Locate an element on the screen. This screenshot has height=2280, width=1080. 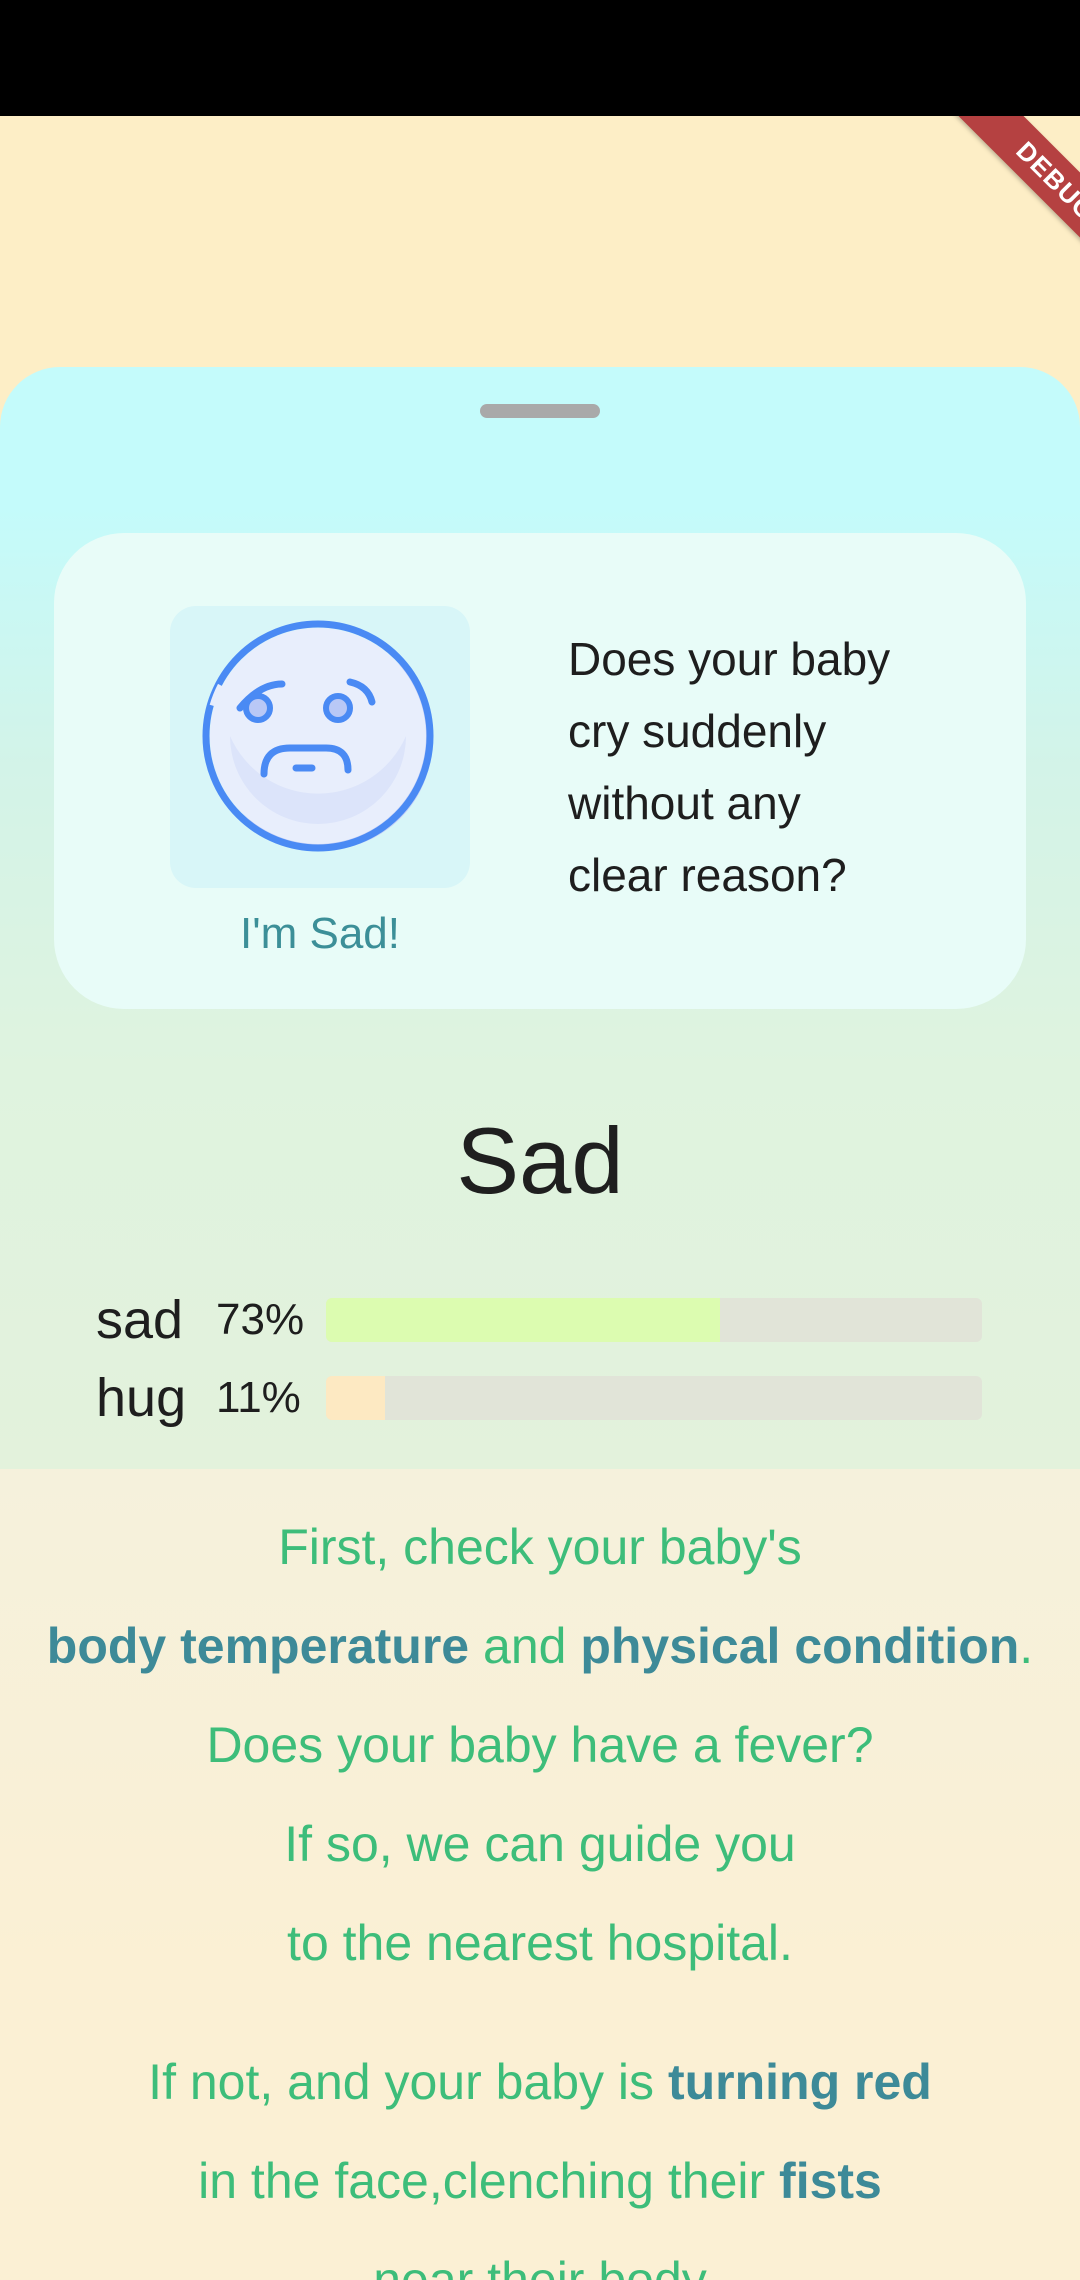
probability-percent: 73% is located at coordinates (260, 1319).